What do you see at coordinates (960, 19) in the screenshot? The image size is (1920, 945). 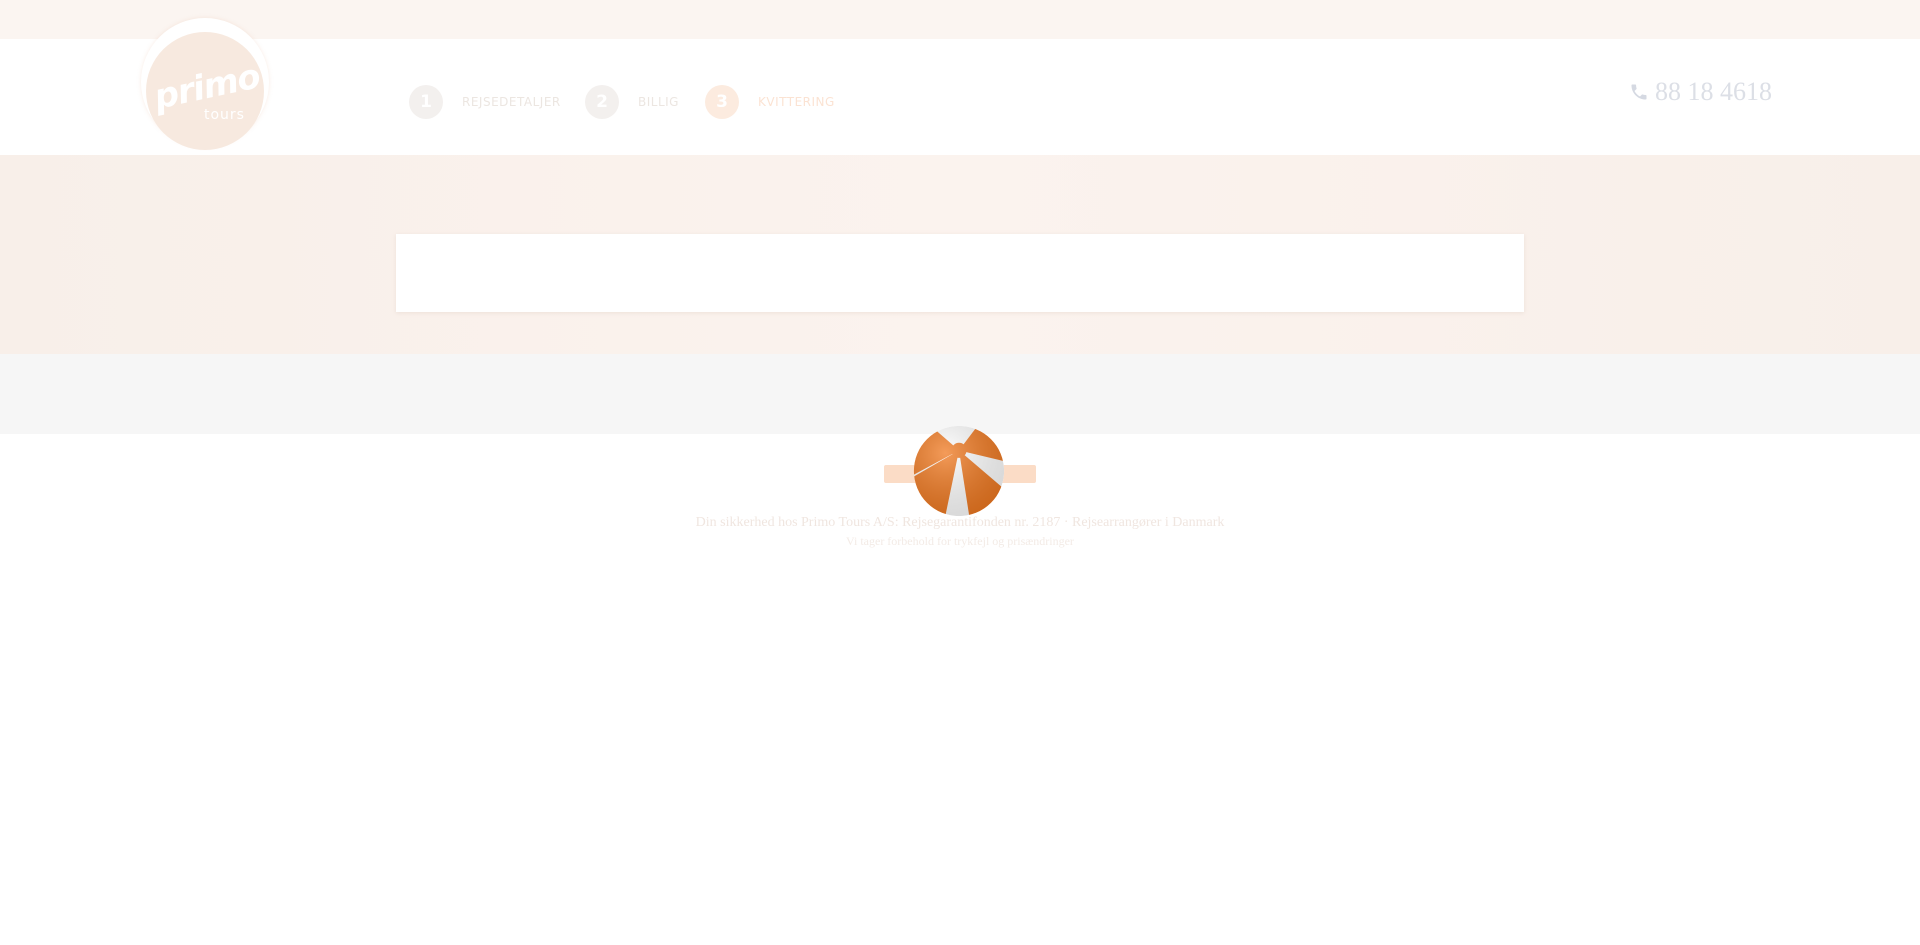 I see `top-bar` at bounding box center [960, 19].